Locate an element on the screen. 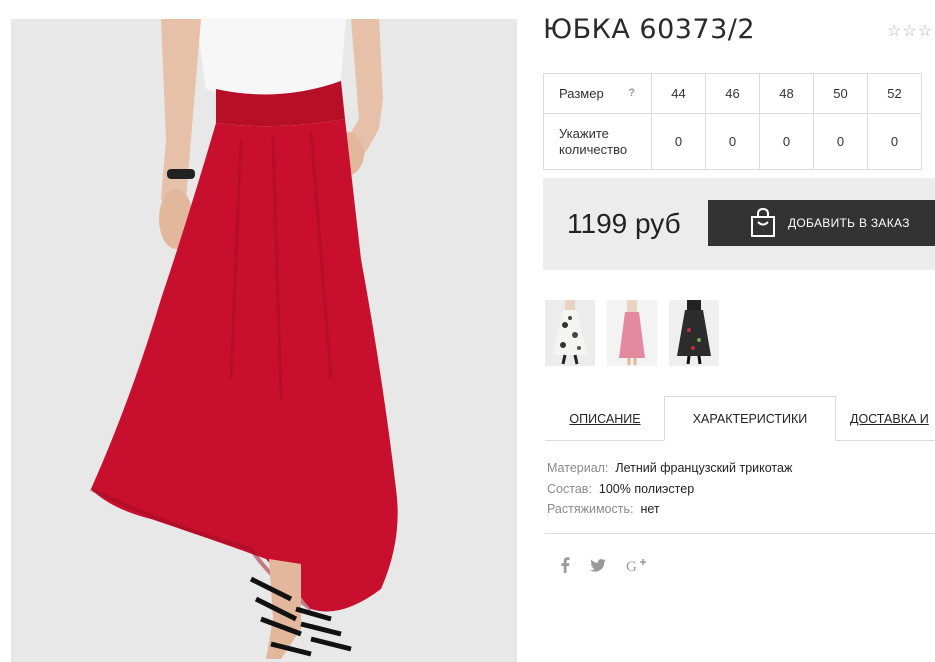 The image size is (935, 662). add-to-order-button: ДОБАВИТЬ В ЗАКАЗ is located at coordinates (821, 223).